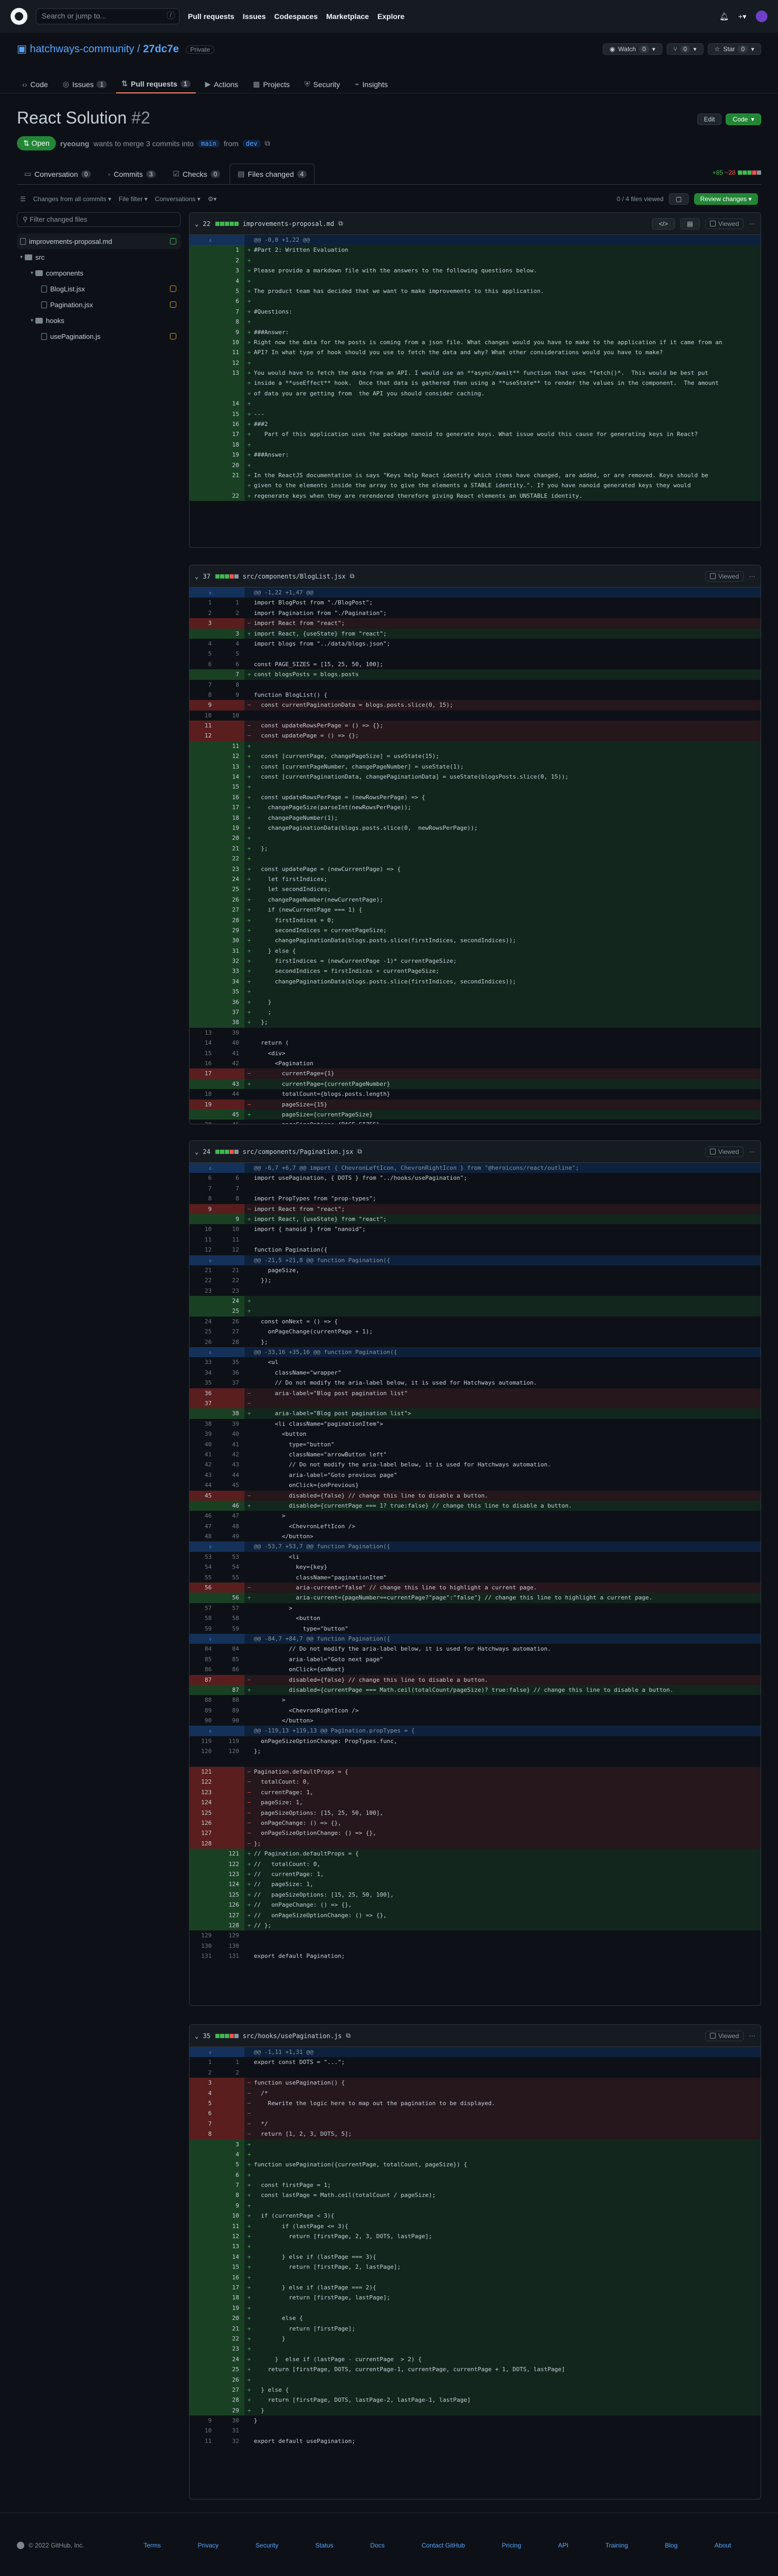 The image size is (778, 2576). What do you see at coordinates (131, 174) in the screenshot?
I see `pr-tab-commits: ◦ Commits 3` at bounding box center [131, 174].